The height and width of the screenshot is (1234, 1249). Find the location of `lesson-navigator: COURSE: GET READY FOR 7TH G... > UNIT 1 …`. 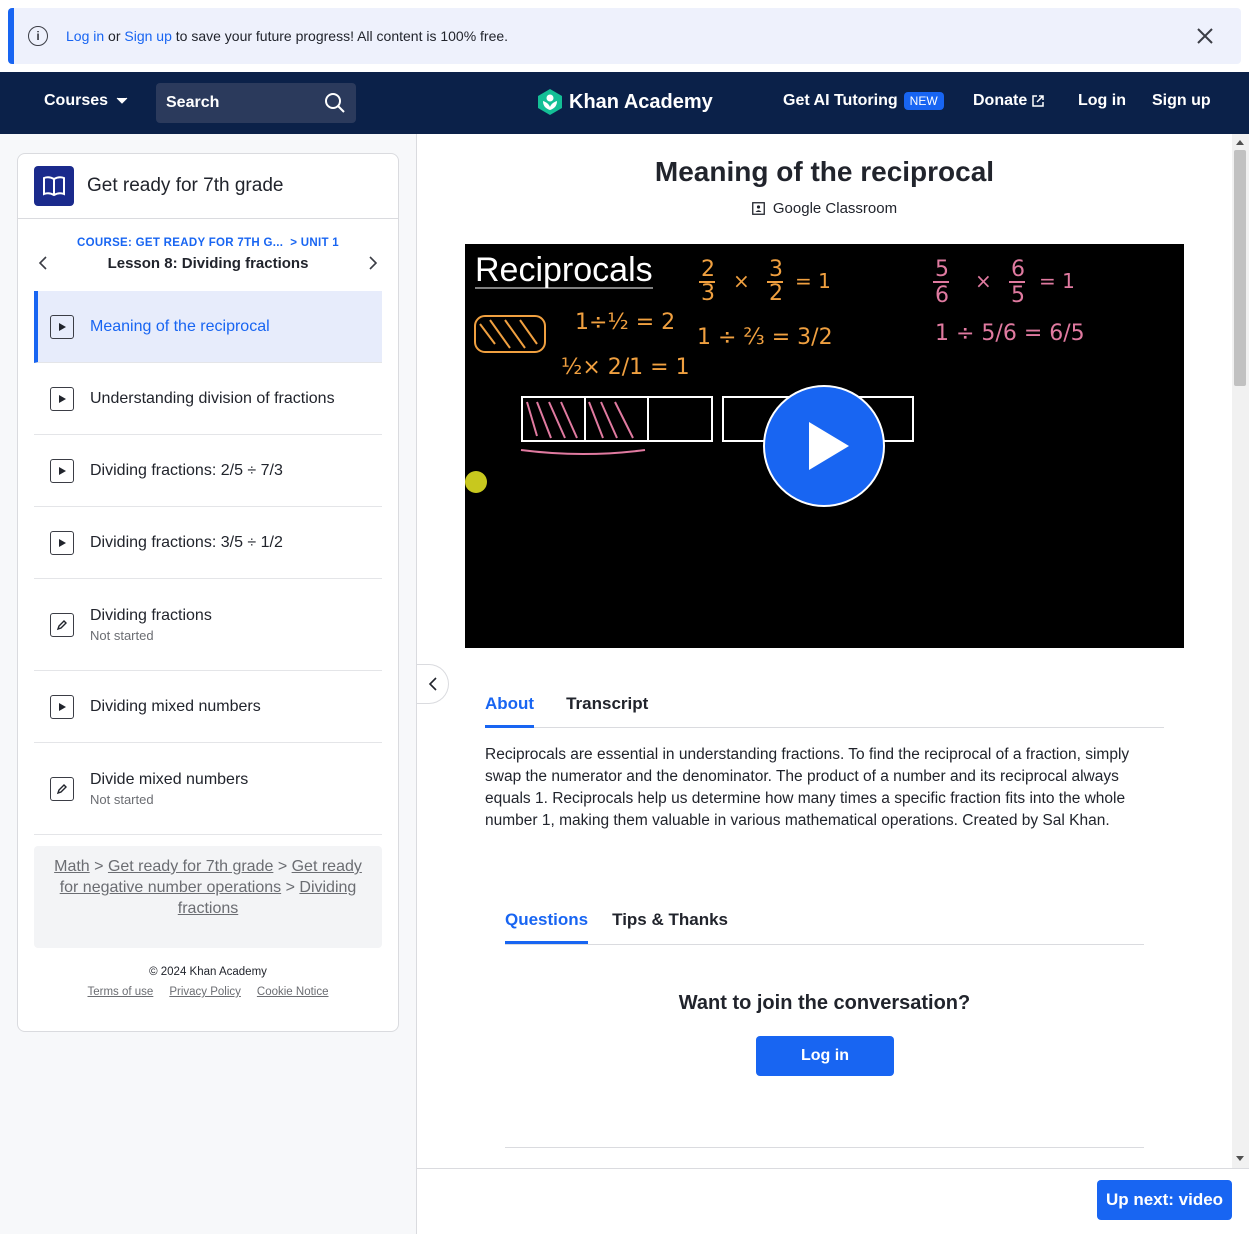

lesson-navigator: COURSE: GET READY FOR 7TH G... > UNIT 1 … is located at coordinates (208, 255).